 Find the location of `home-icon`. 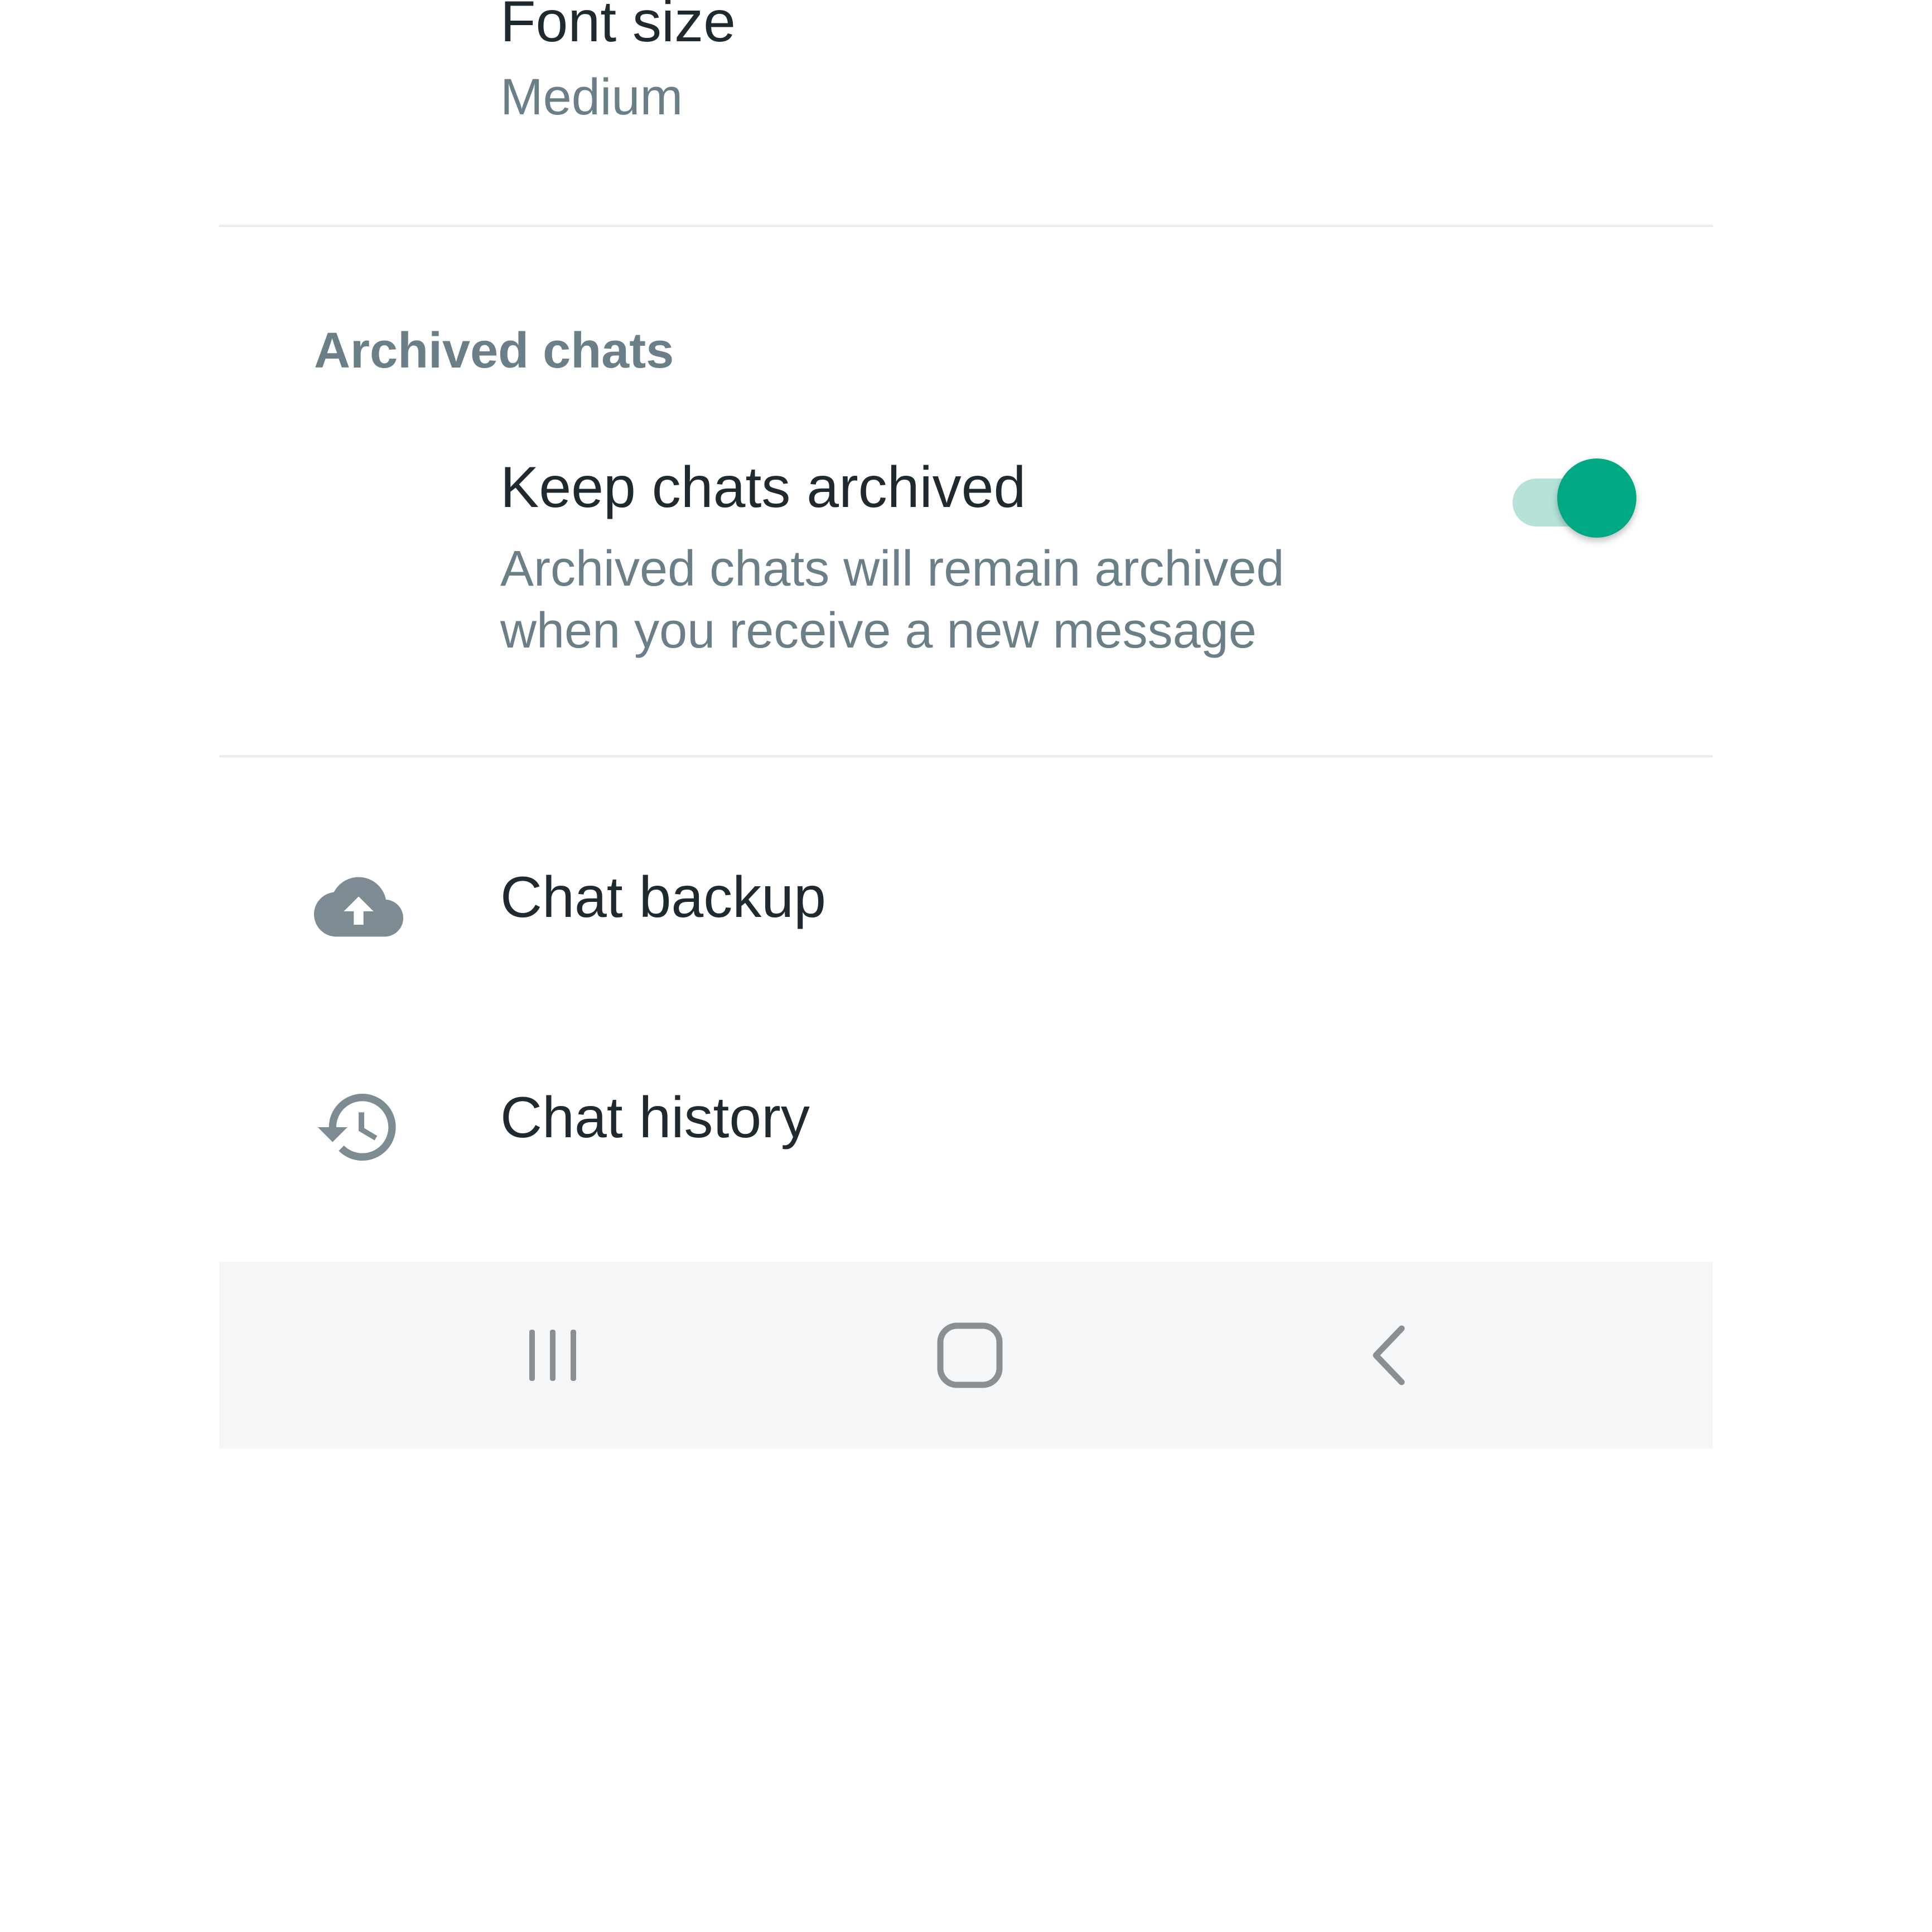

home-icon is located at coordinates (970, 1356).